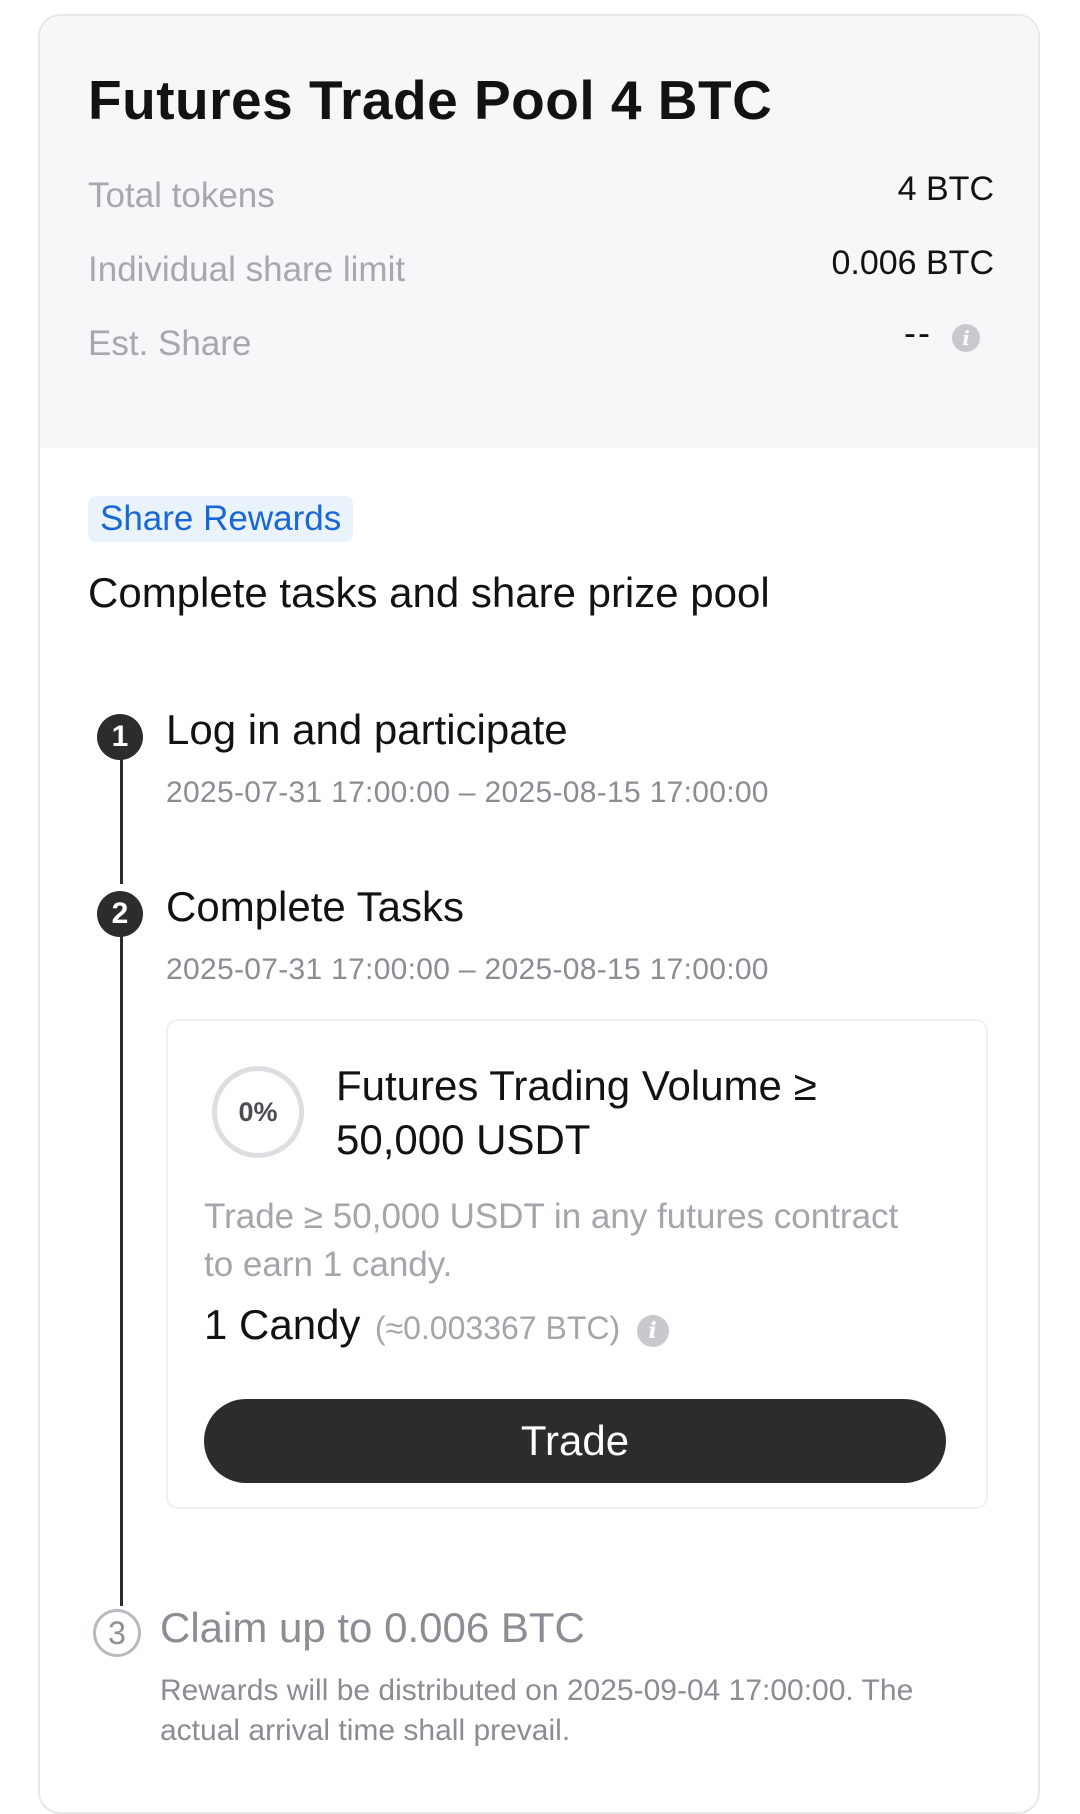 The width and height of the screenshot is (1080, 1814). Describe the element at coordinates (497, 1328) in the screenshot. I see `reward-approx-value: (≈0.003367 BTC)` at that location.